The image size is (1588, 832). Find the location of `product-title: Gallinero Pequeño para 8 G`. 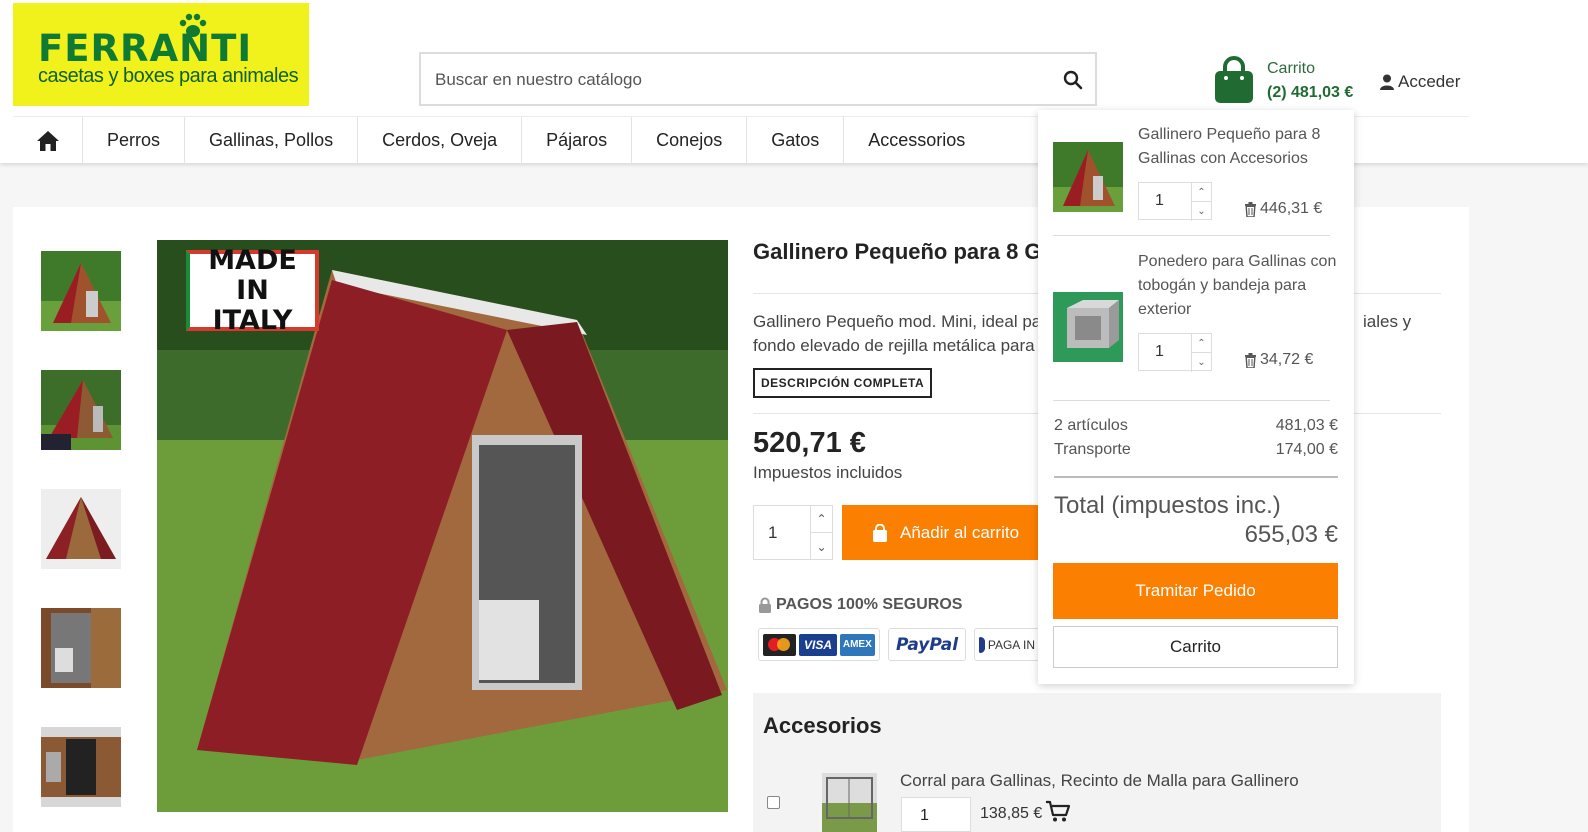

product-title: Gallinero Pequeño para 8 G is located at coordinates (897, 251).